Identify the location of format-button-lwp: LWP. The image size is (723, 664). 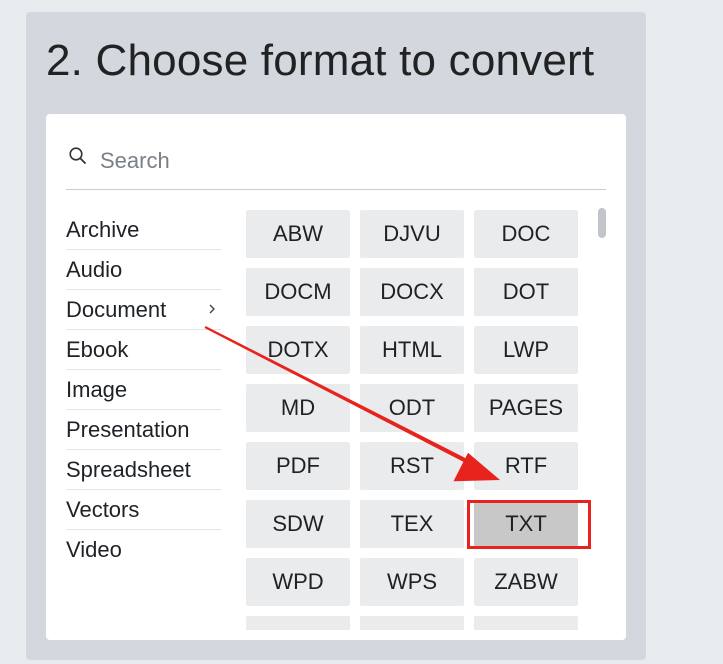
(526, 350).